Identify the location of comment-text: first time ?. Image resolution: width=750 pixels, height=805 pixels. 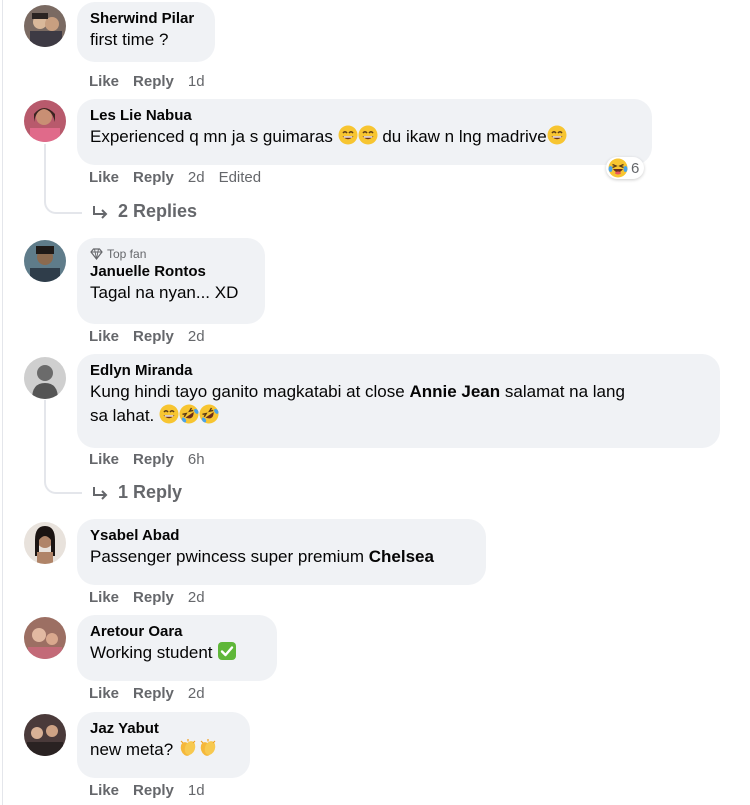
(129, 39).